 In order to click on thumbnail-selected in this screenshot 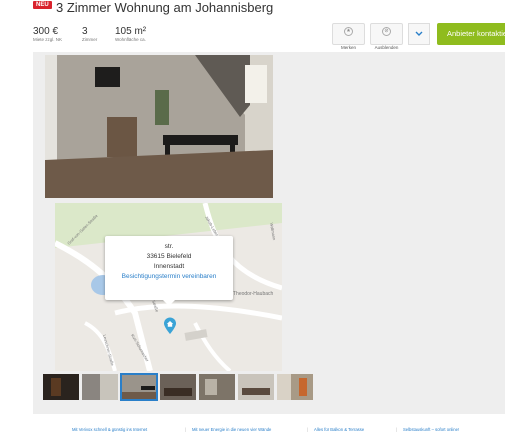, I will do `click(139, 387)`.